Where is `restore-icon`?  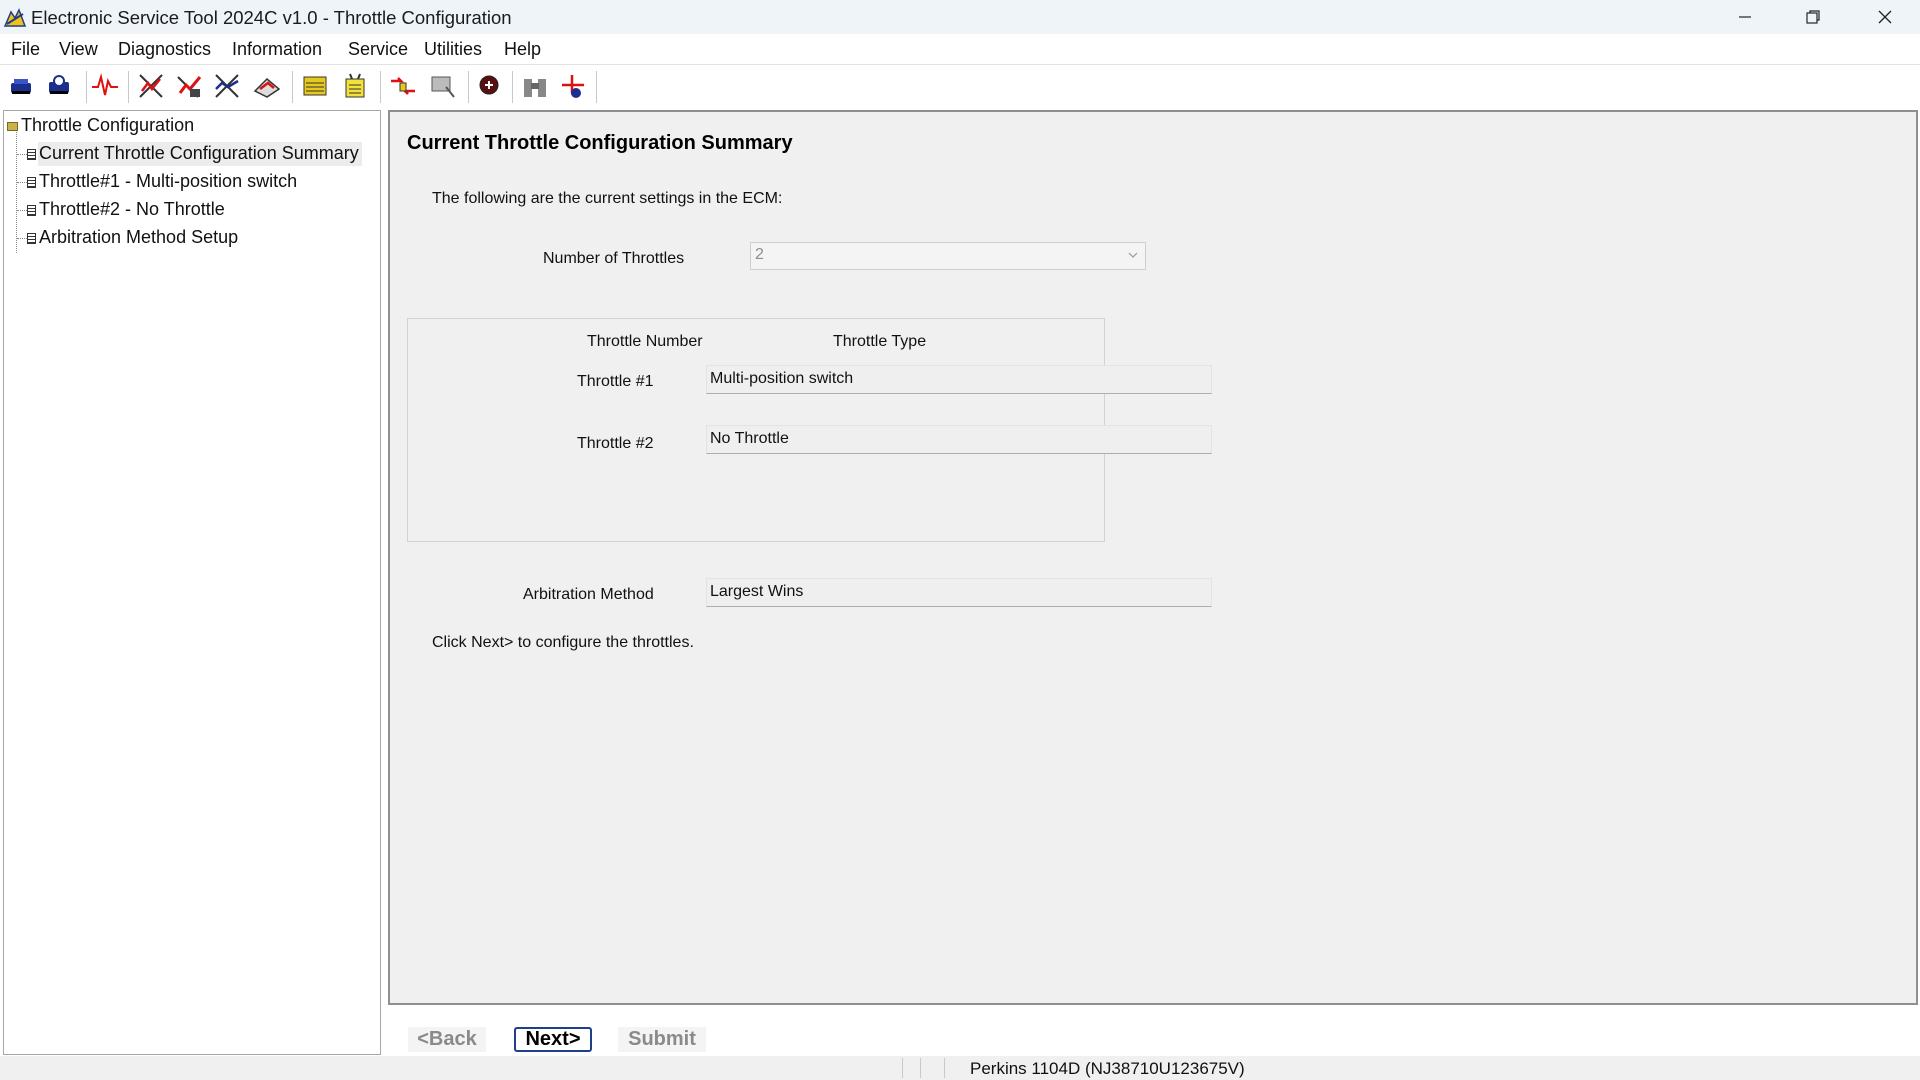 restore-icon is located at coordinates (1813, 17).